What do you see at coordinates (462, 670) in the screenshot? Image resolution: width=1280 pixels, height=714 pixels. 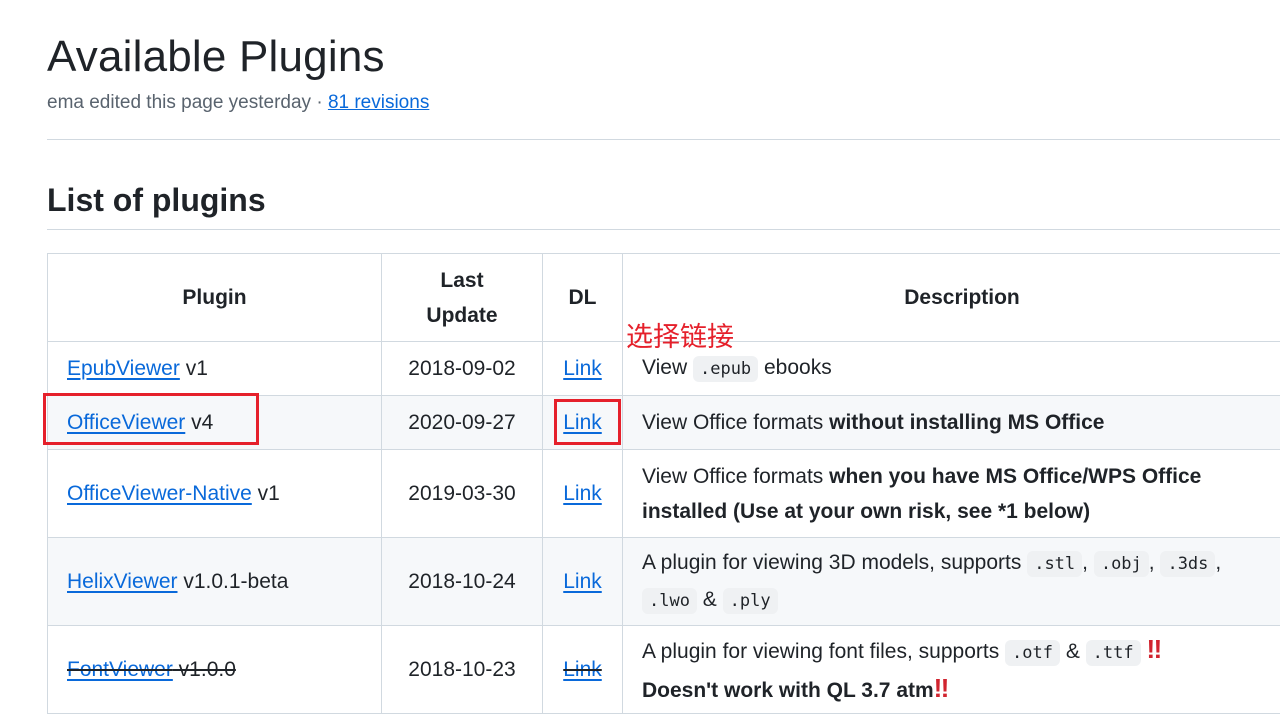 I see `last-update: 2018-10-23` at bounding box center [462, 670].